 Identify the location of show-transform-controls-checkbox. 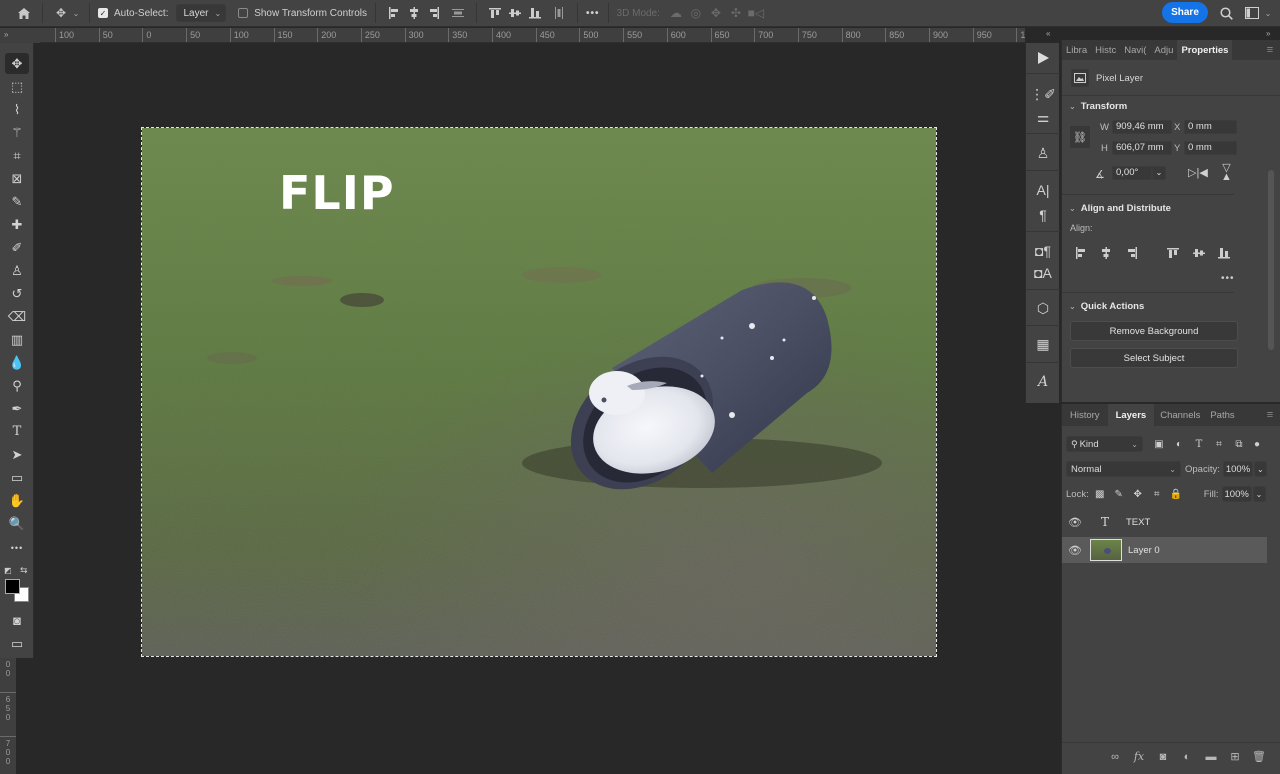
(243, 13).